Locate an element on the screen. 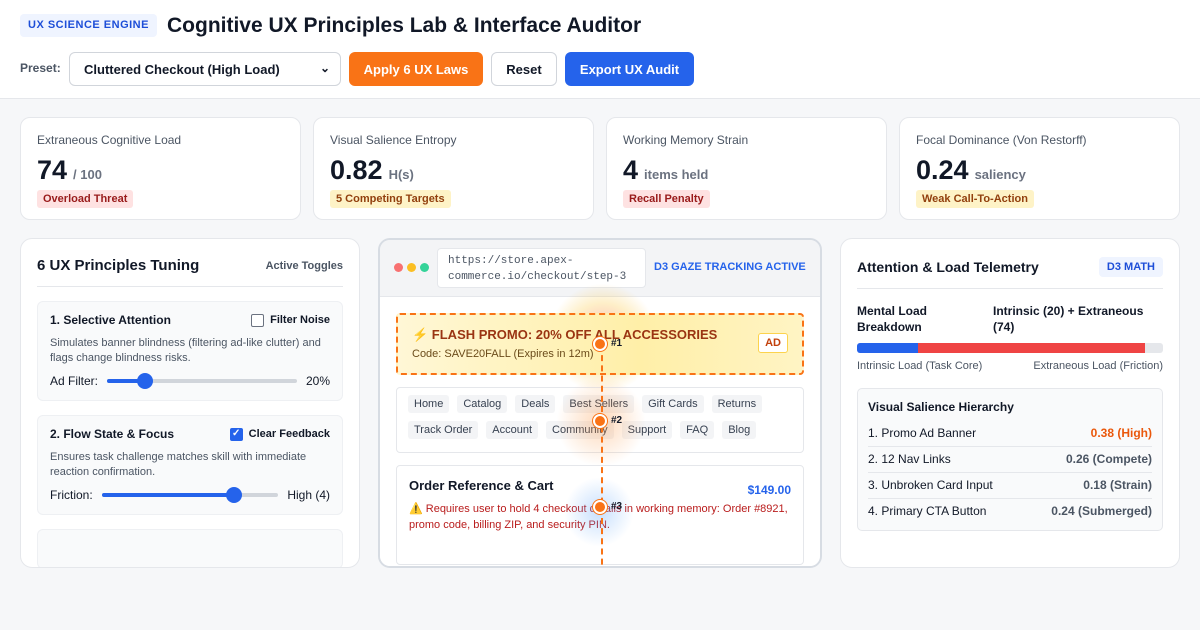  slider-label: Friction: is located at coordinates (71, 495).